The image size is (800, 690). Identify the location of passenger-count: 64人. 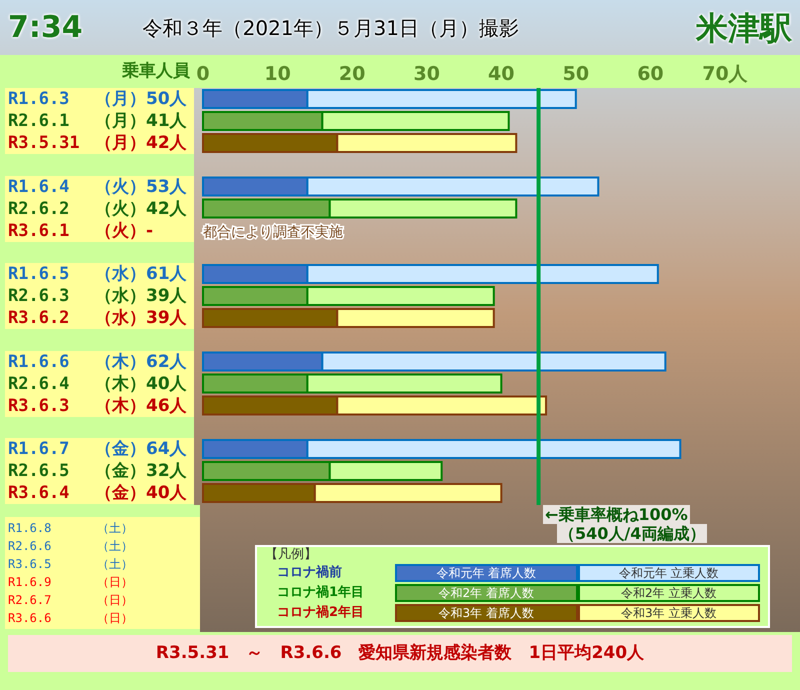
(166, 449).